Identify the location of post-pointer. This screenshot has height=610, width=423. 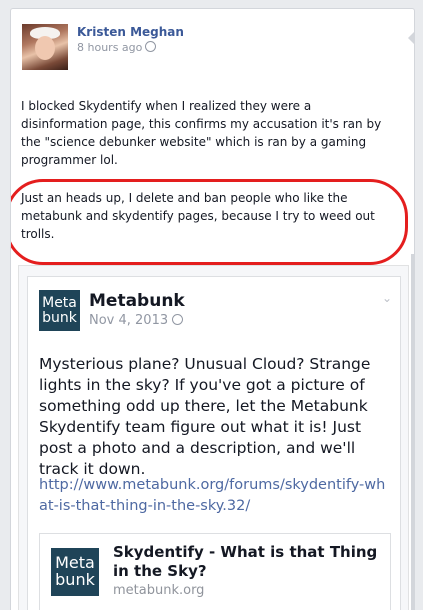
(411, 38).